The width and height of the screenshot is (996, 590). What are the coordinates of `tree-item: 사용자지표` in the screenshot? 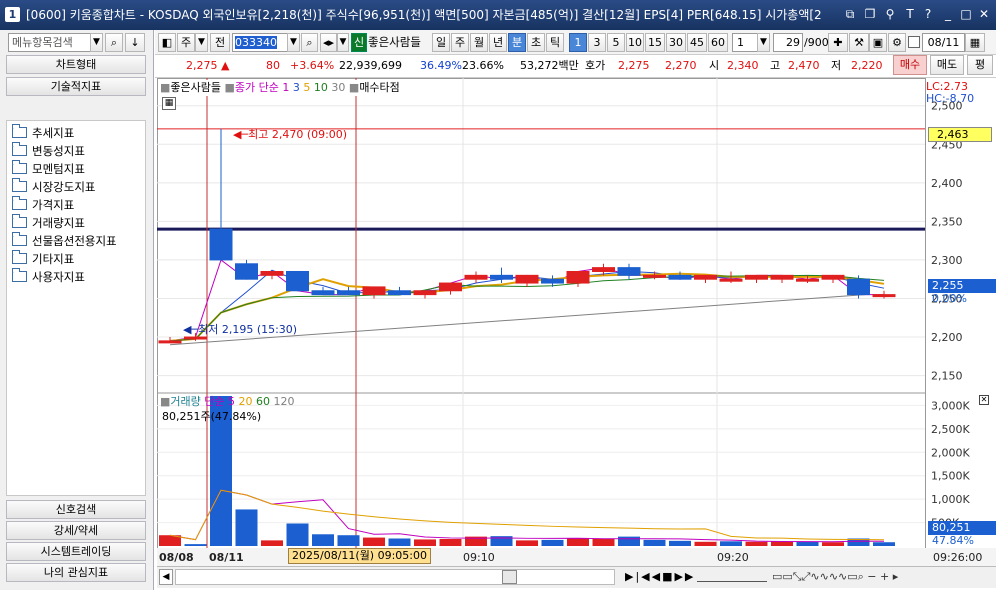 It's located at (48, 277).